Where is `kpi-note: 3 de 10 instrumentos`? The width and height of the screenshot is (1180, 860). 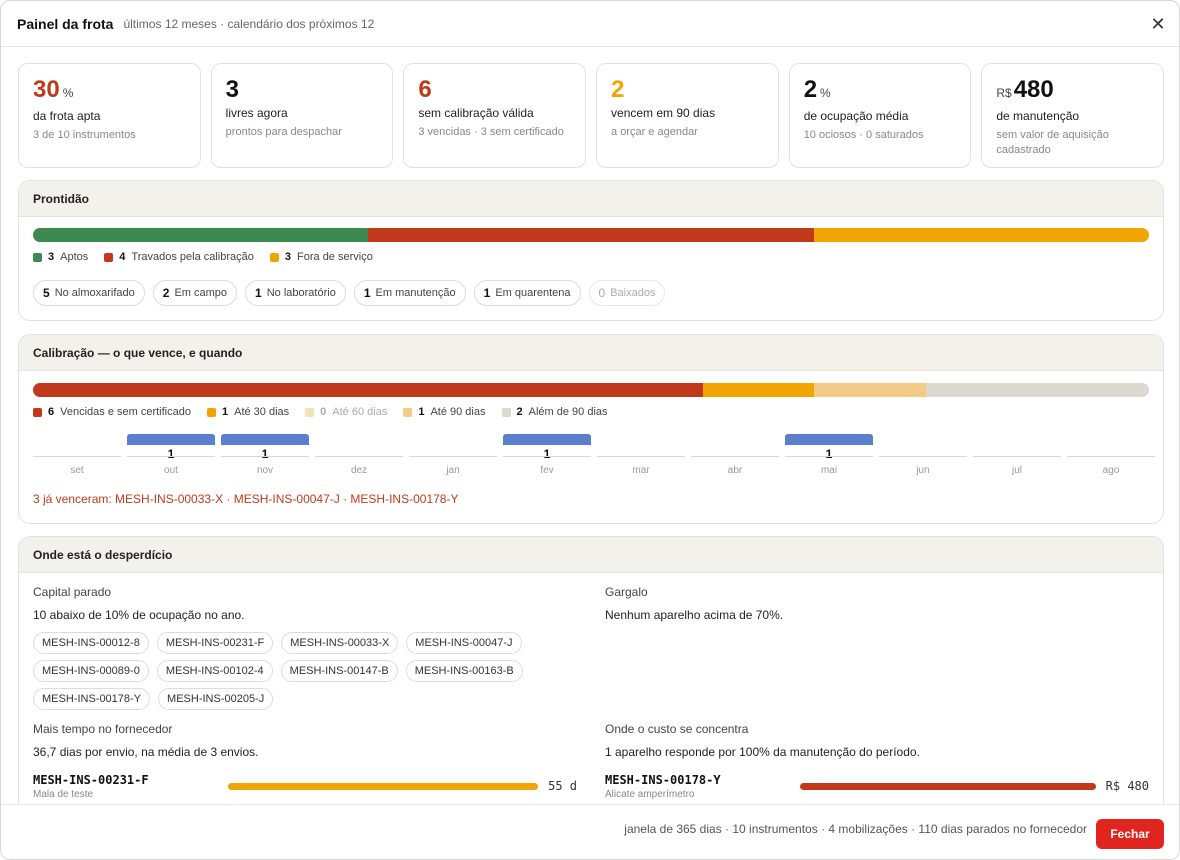 kpi-note: 3 de 10 instrumentos is located at coordinates (84, 135).